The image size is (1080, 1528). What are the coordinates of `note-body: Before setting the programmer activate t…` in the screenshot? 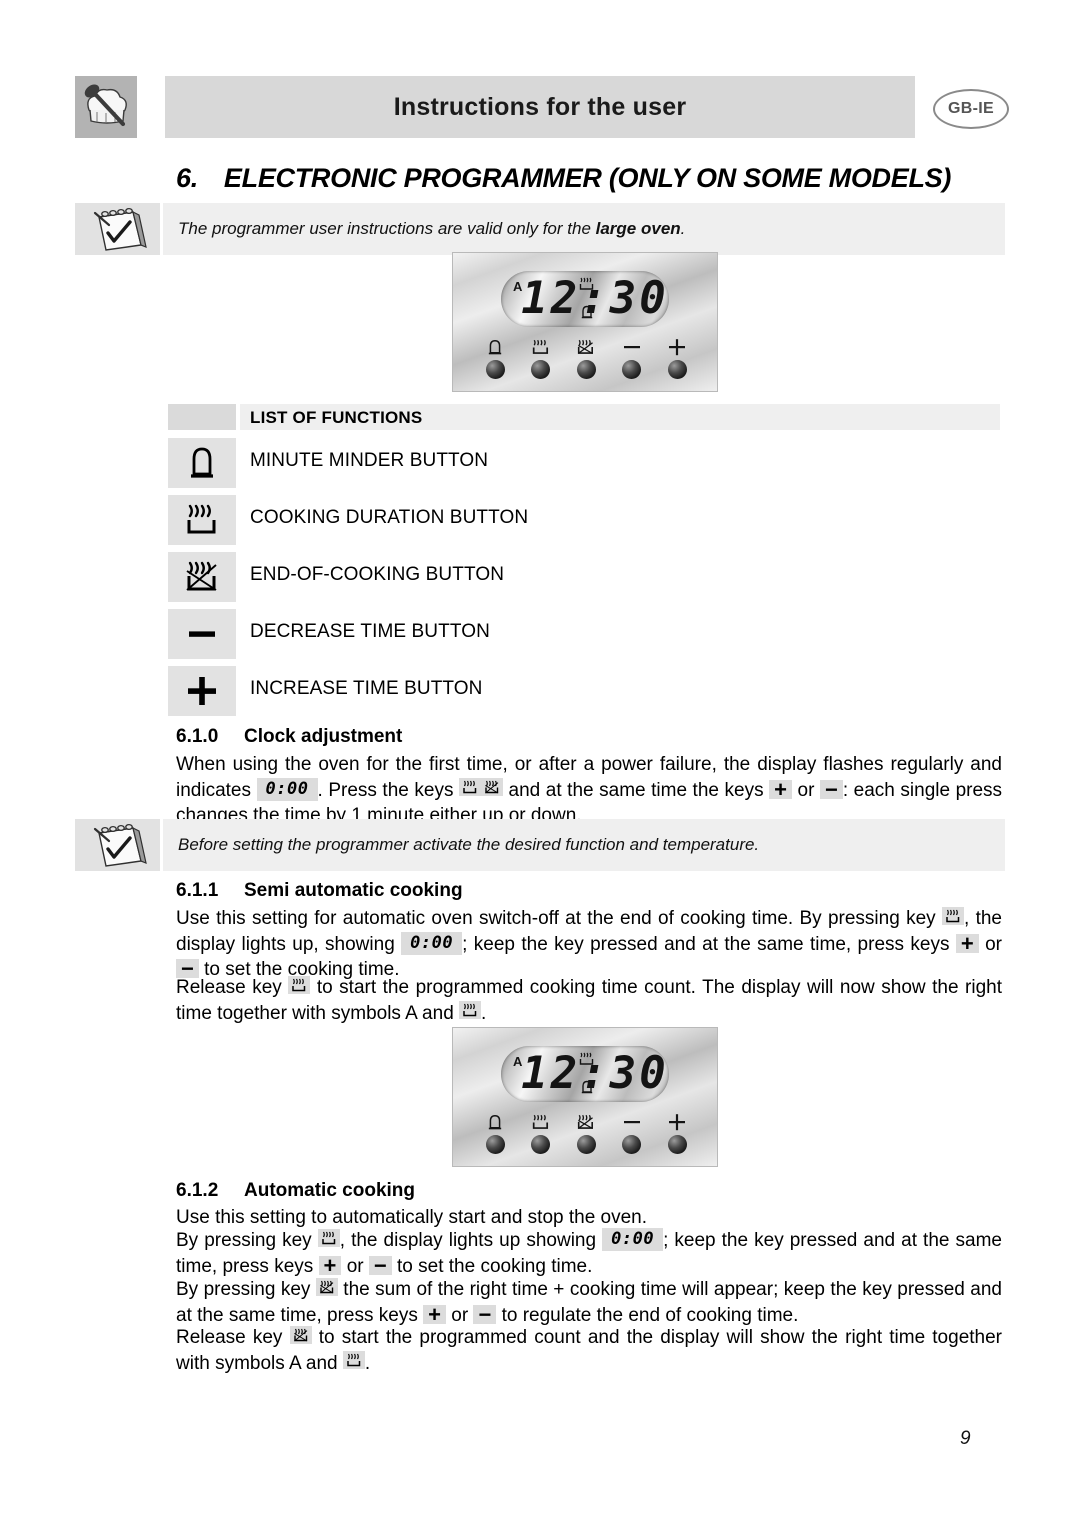 It's located at (584, 845).